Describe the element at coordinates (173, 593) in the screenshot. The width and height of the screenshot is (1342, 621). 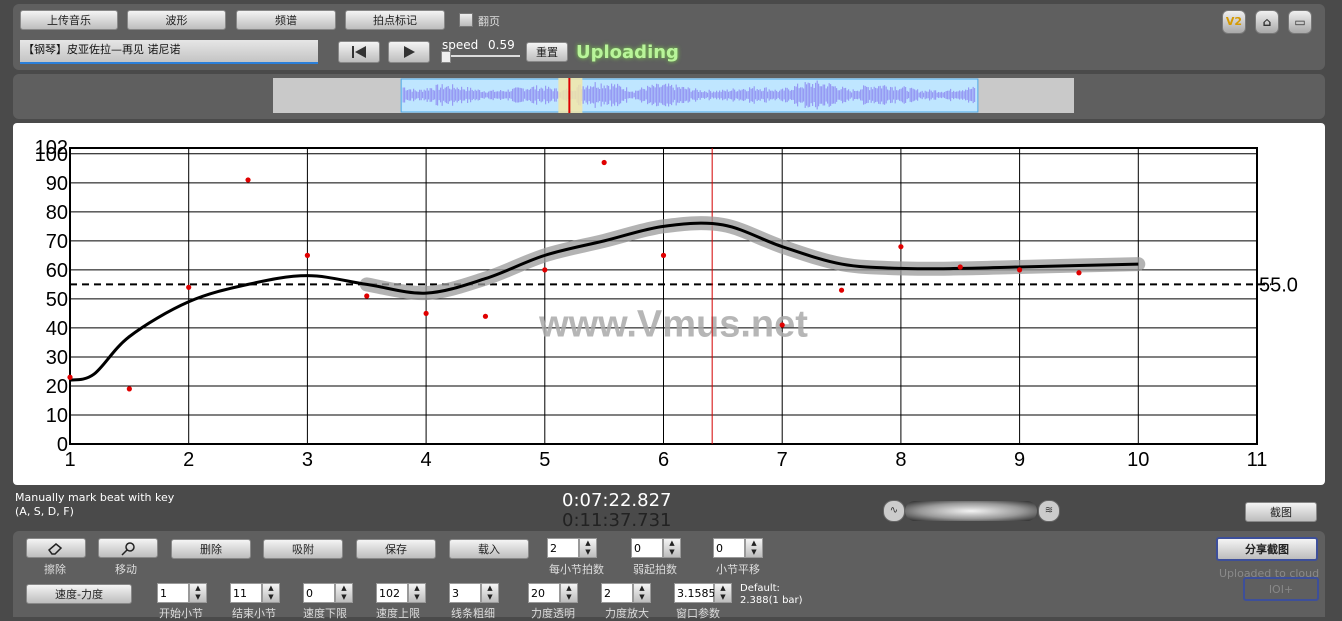
I see `start-bar-value: 1` at that location.